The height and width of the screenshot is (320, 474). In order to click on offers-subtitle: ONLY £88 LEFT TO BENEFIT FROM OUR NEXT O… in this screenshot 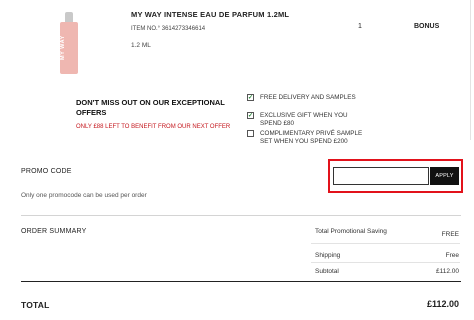, I will do `click(153, 127)`.